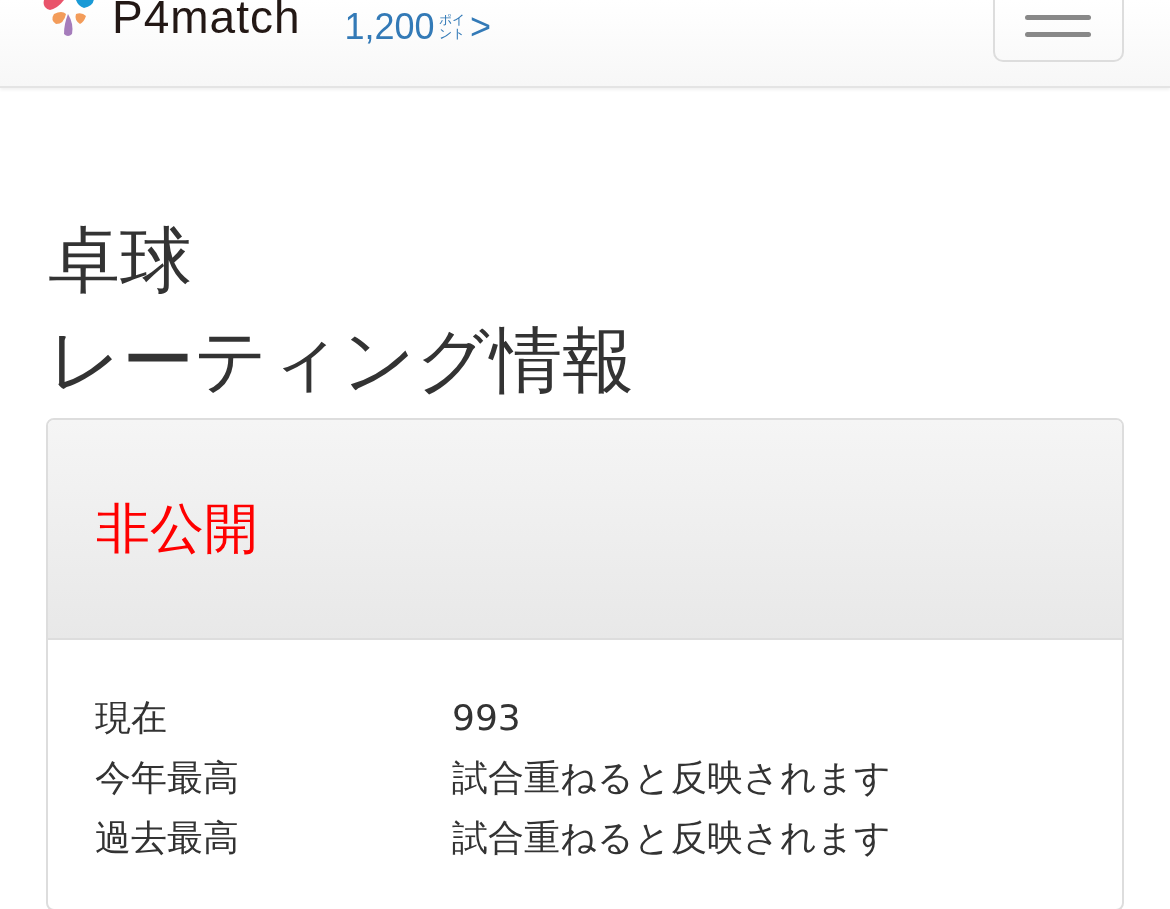 The image size is (1170, 909). What do you see at coordinates (206, 21) in the screenshot?
I see `logo-text: P4match` at bounding box center [206, 21].